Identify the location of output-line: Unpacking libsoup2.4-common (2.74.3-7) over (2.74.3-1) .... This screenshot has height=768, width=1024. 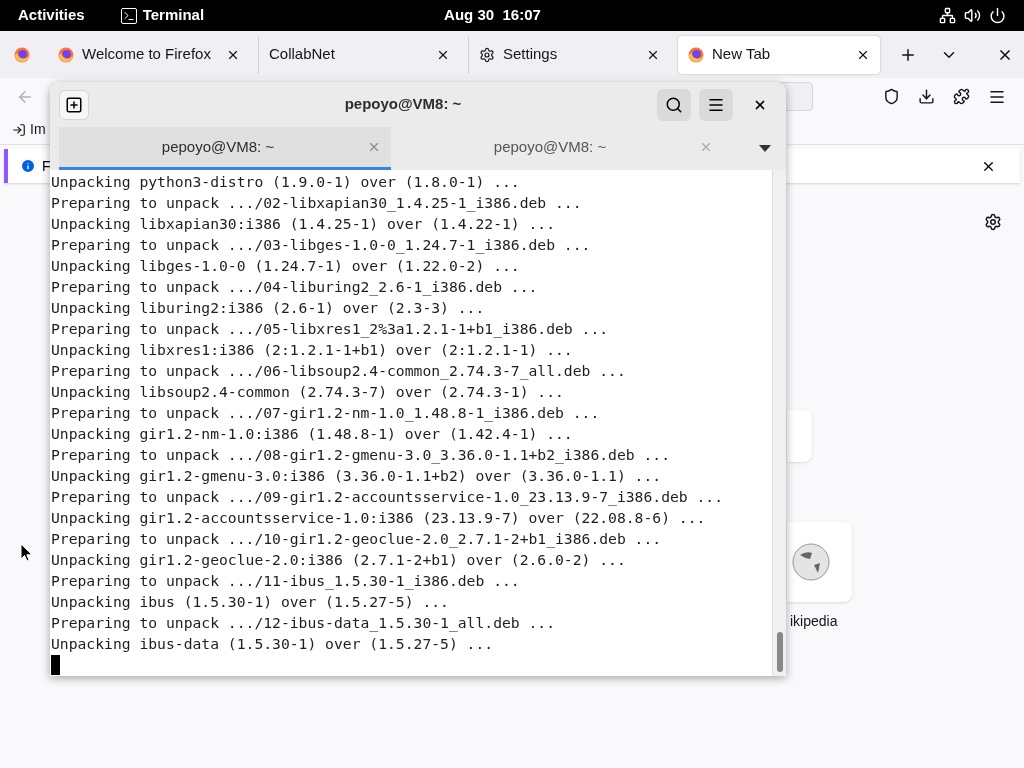
(308, 392).